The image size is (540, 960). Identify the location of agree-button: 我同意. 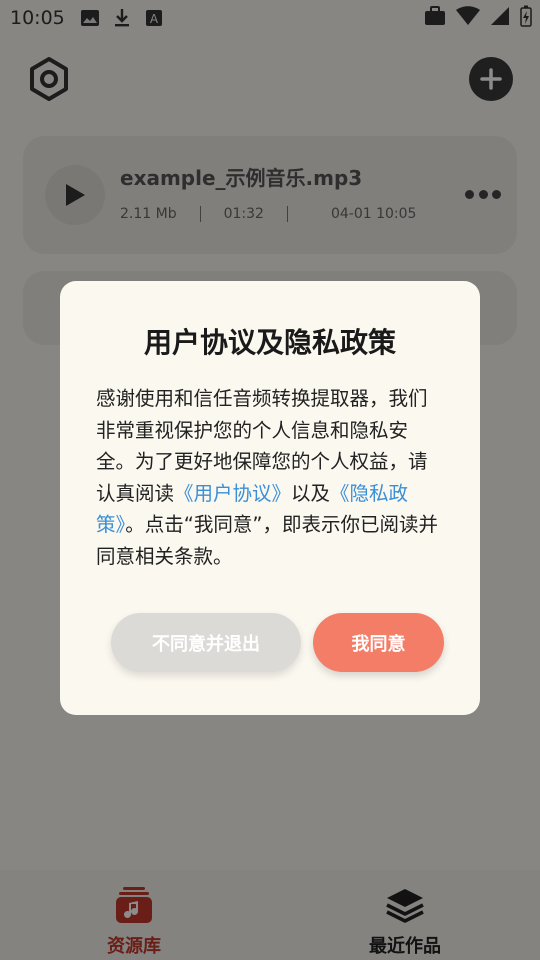
(378, 642).